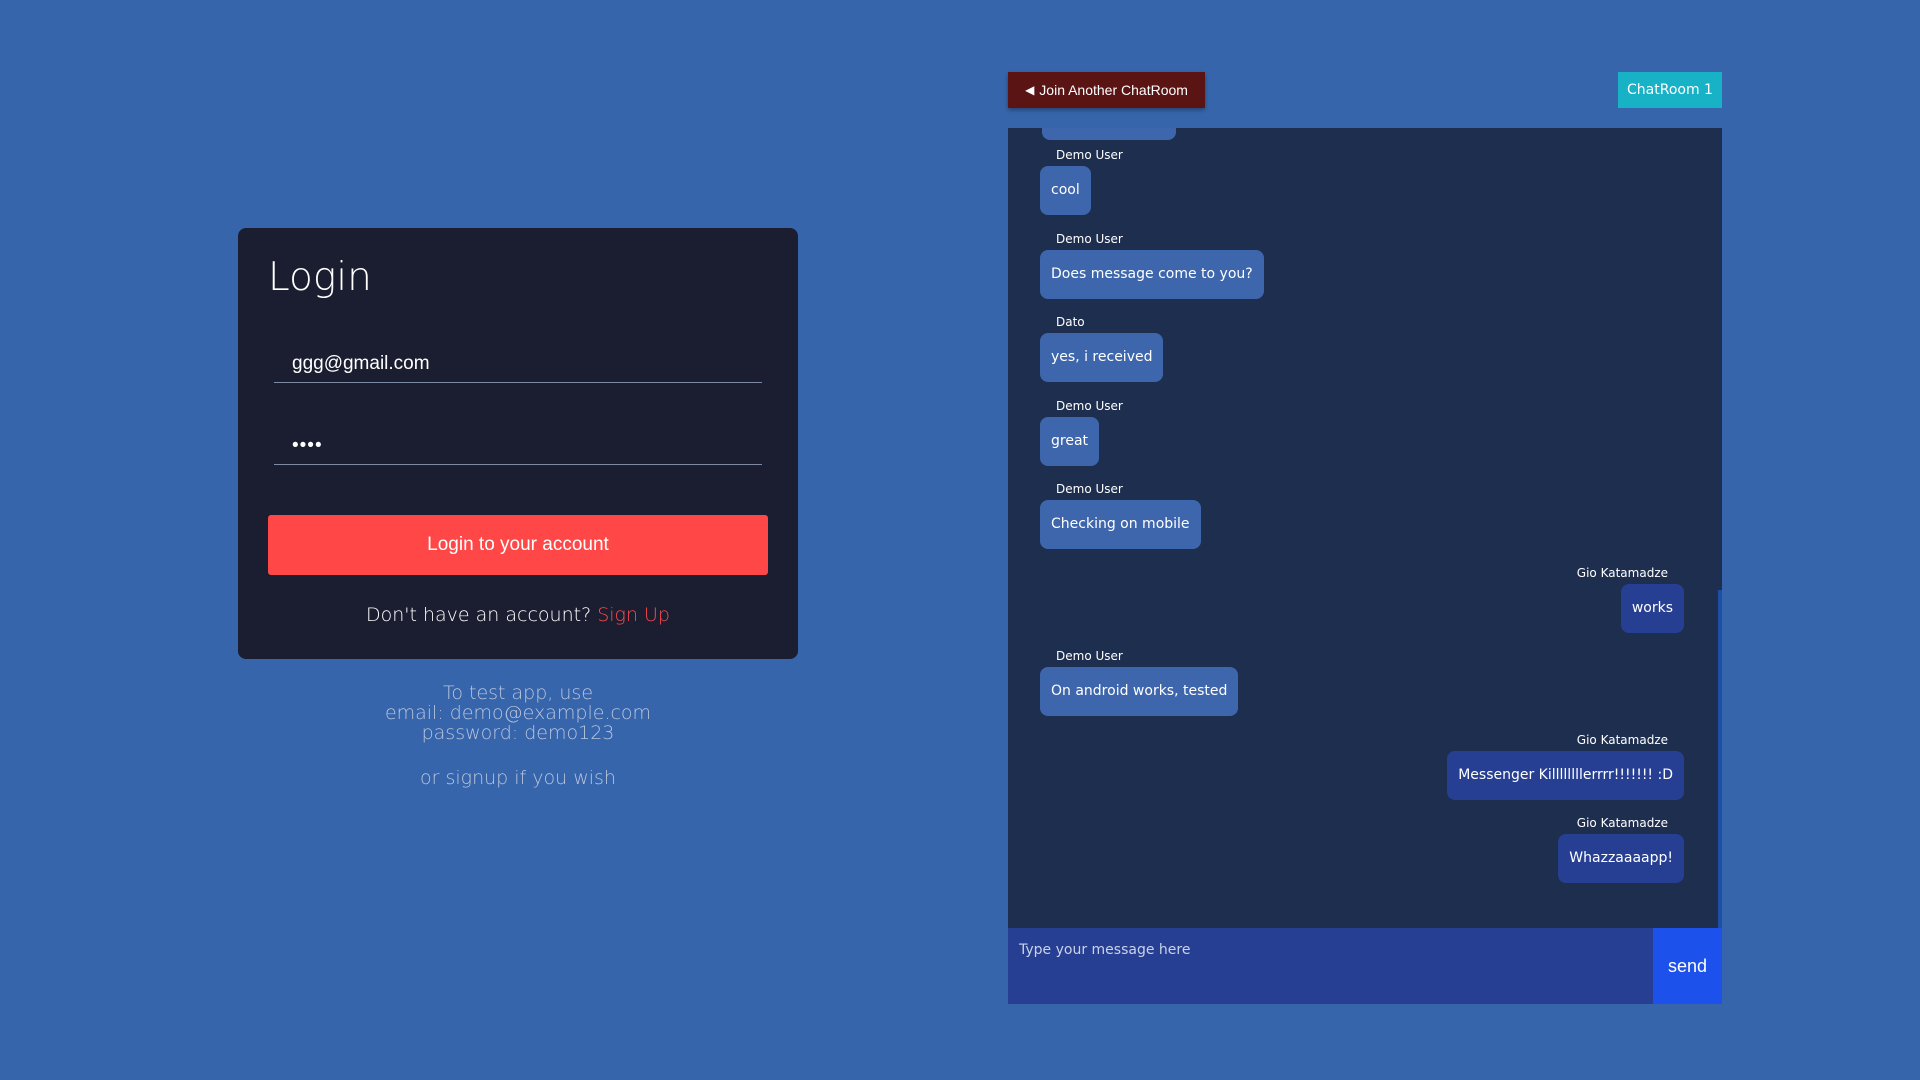  I want to click on message-bubble: works, so click(1652, 608).